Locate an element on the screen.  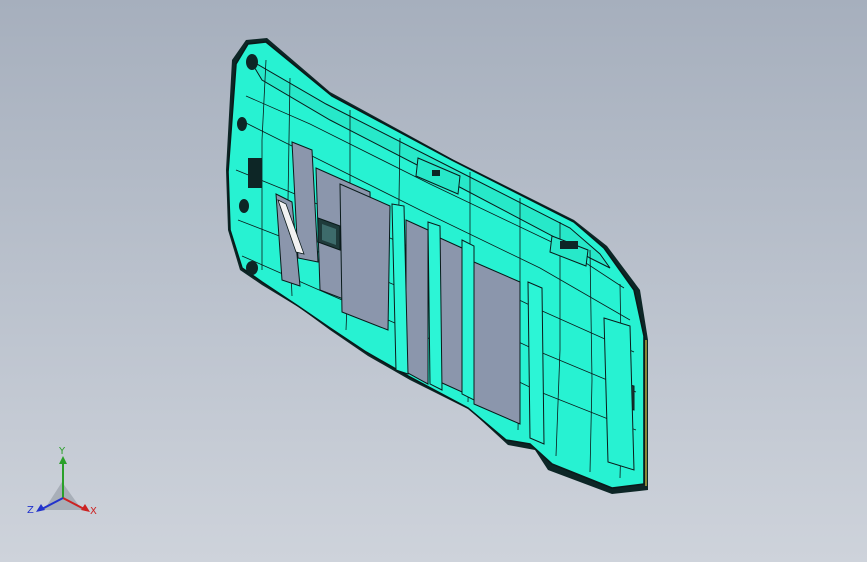
z-axis-arrow is located at coordinates (40, 508).